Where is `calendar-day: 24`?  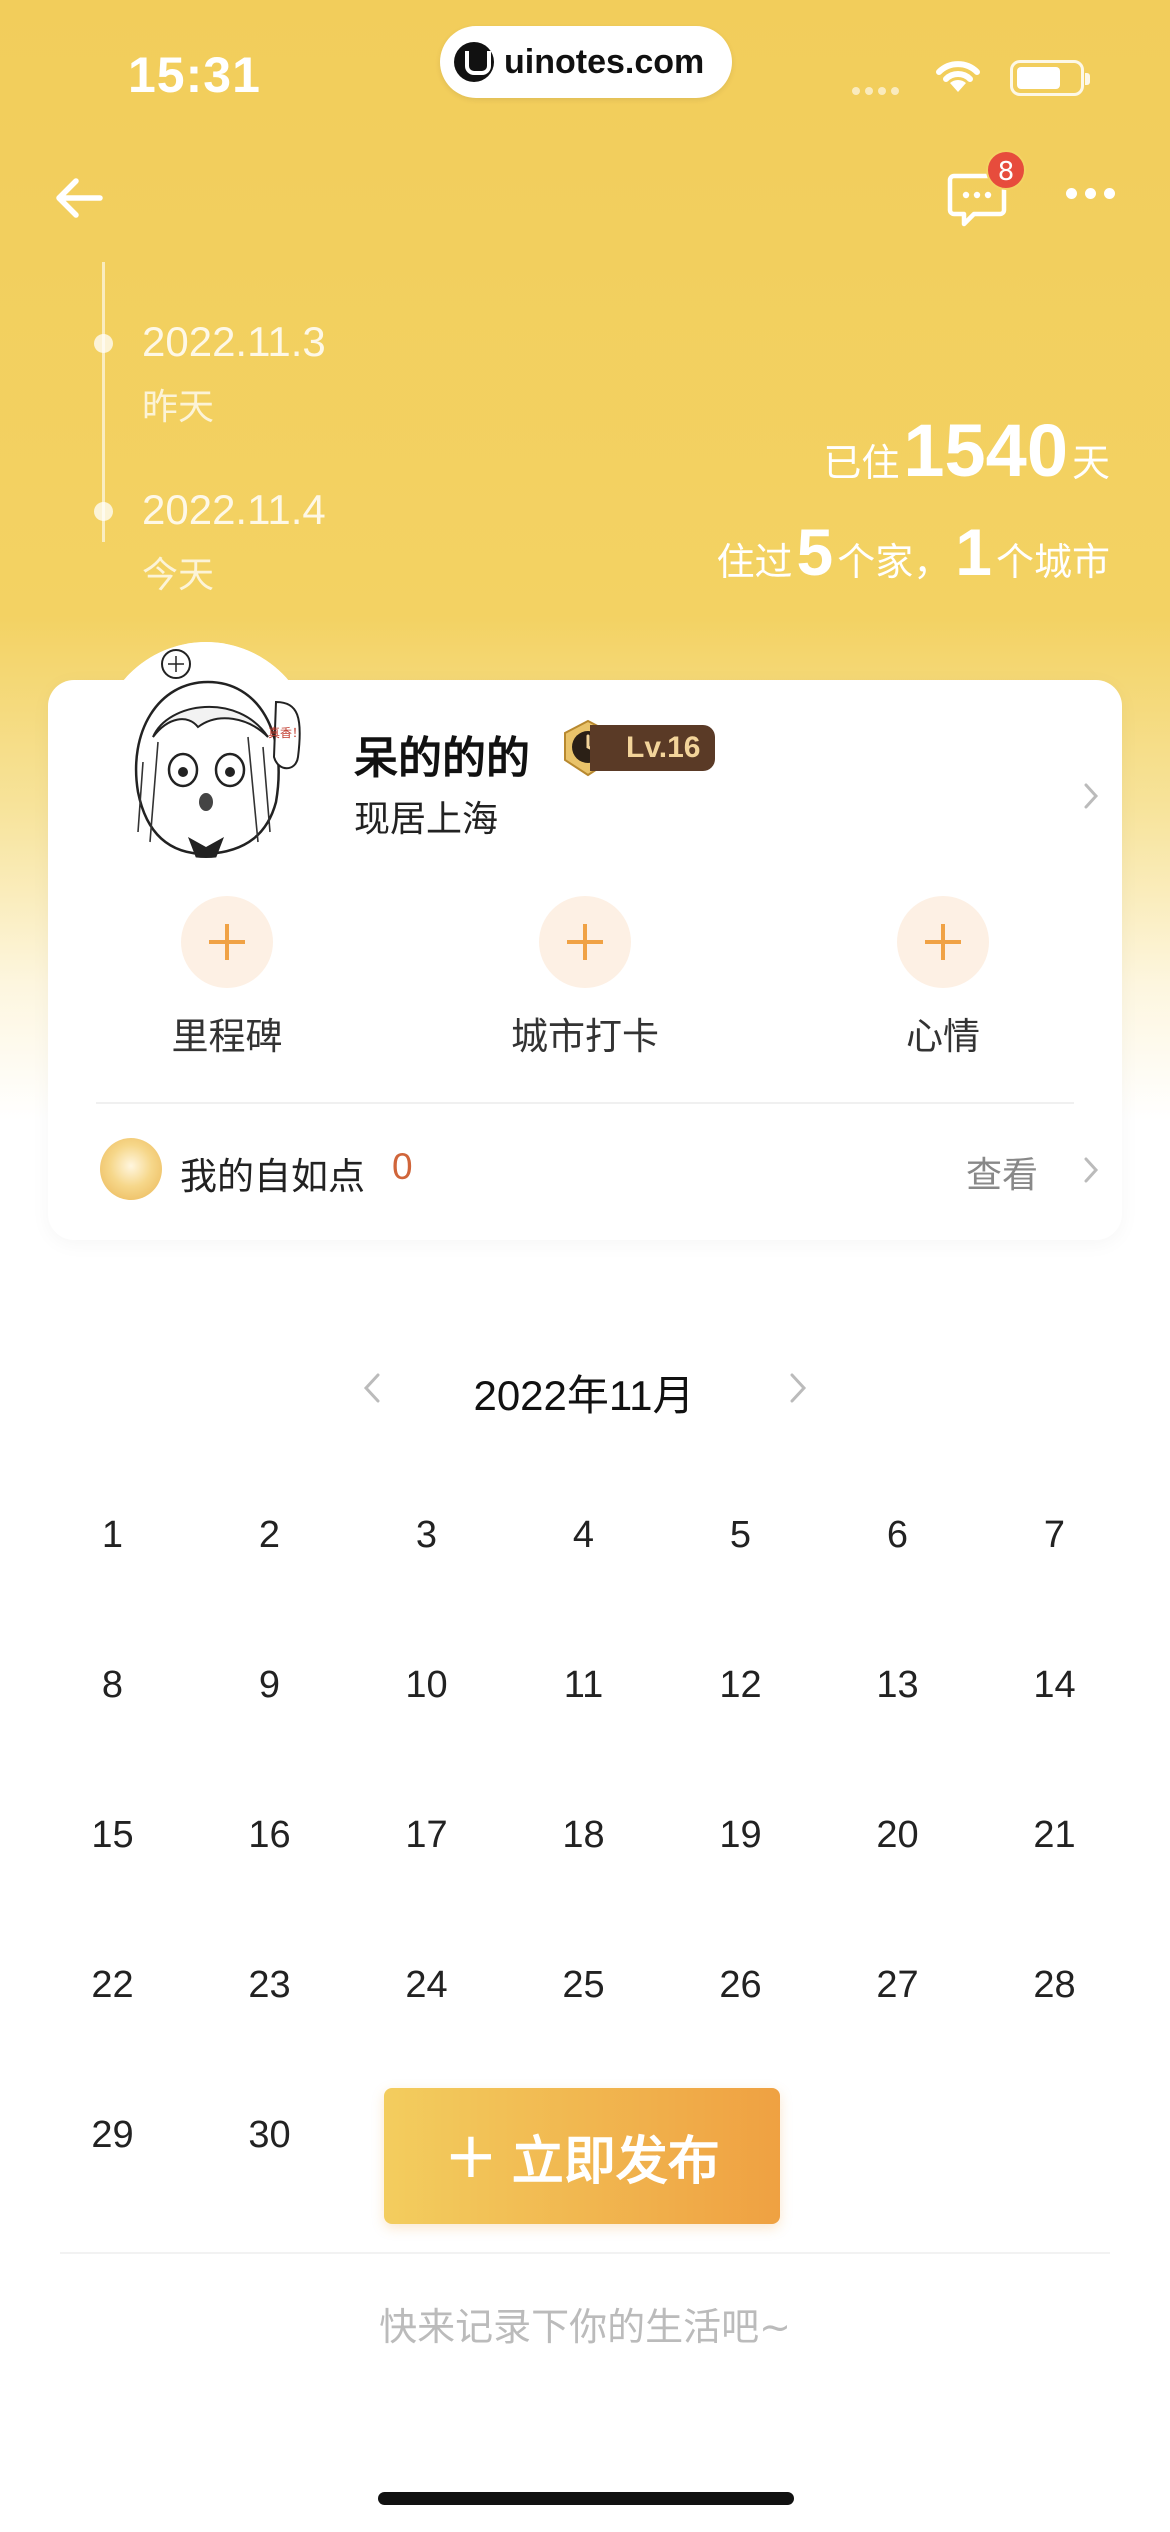
calendar-day: 24 is located at coordinates (426, 1985).